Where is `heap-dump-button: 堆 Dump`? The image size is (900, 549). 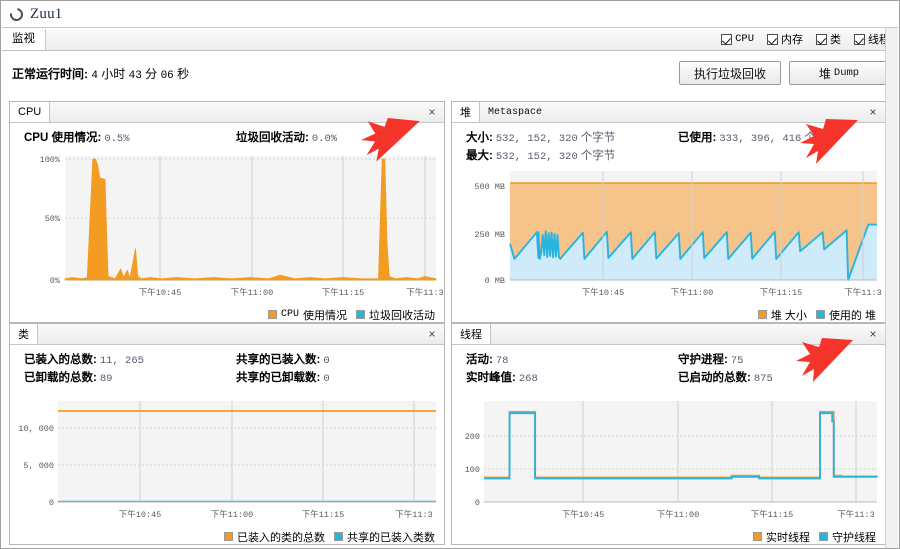
heap-dump-button: 堆 Dump is located at coordinates (839, 73).